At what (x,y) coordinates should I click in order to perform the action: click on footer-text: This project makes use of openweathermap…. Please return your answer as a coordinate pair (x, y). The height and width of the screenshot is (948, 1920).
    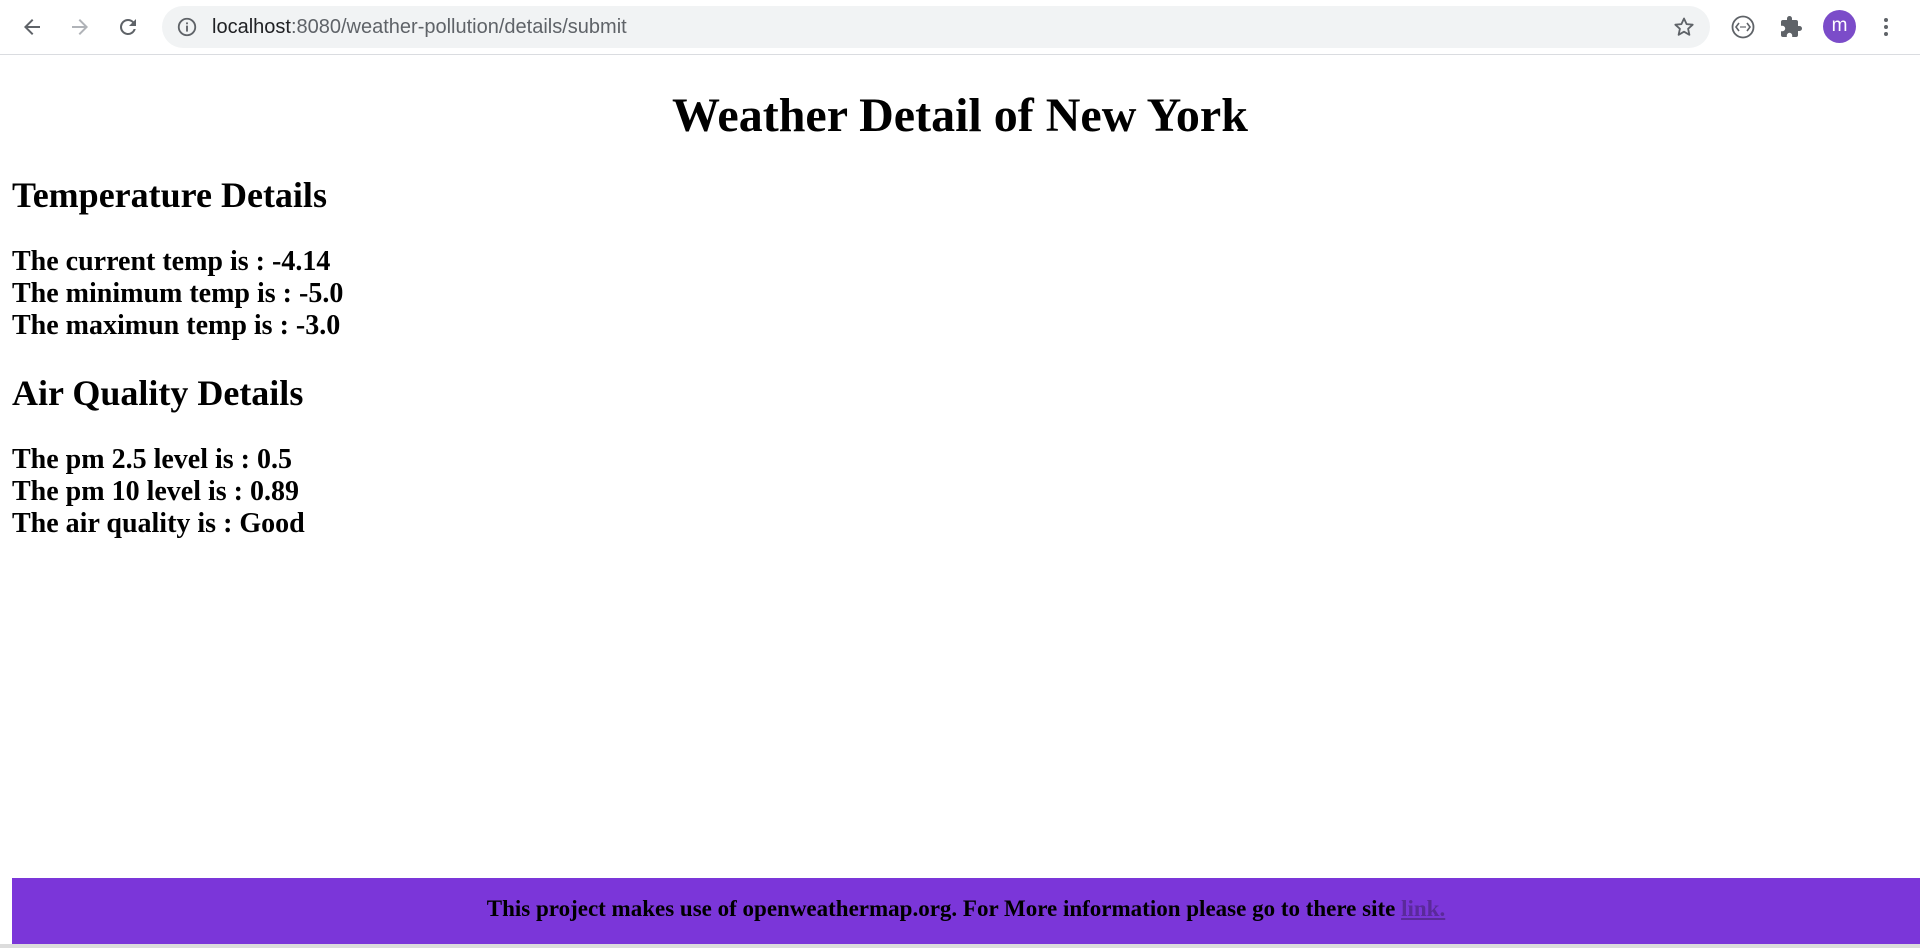
    Looking at the image, I should click on (966, 909).